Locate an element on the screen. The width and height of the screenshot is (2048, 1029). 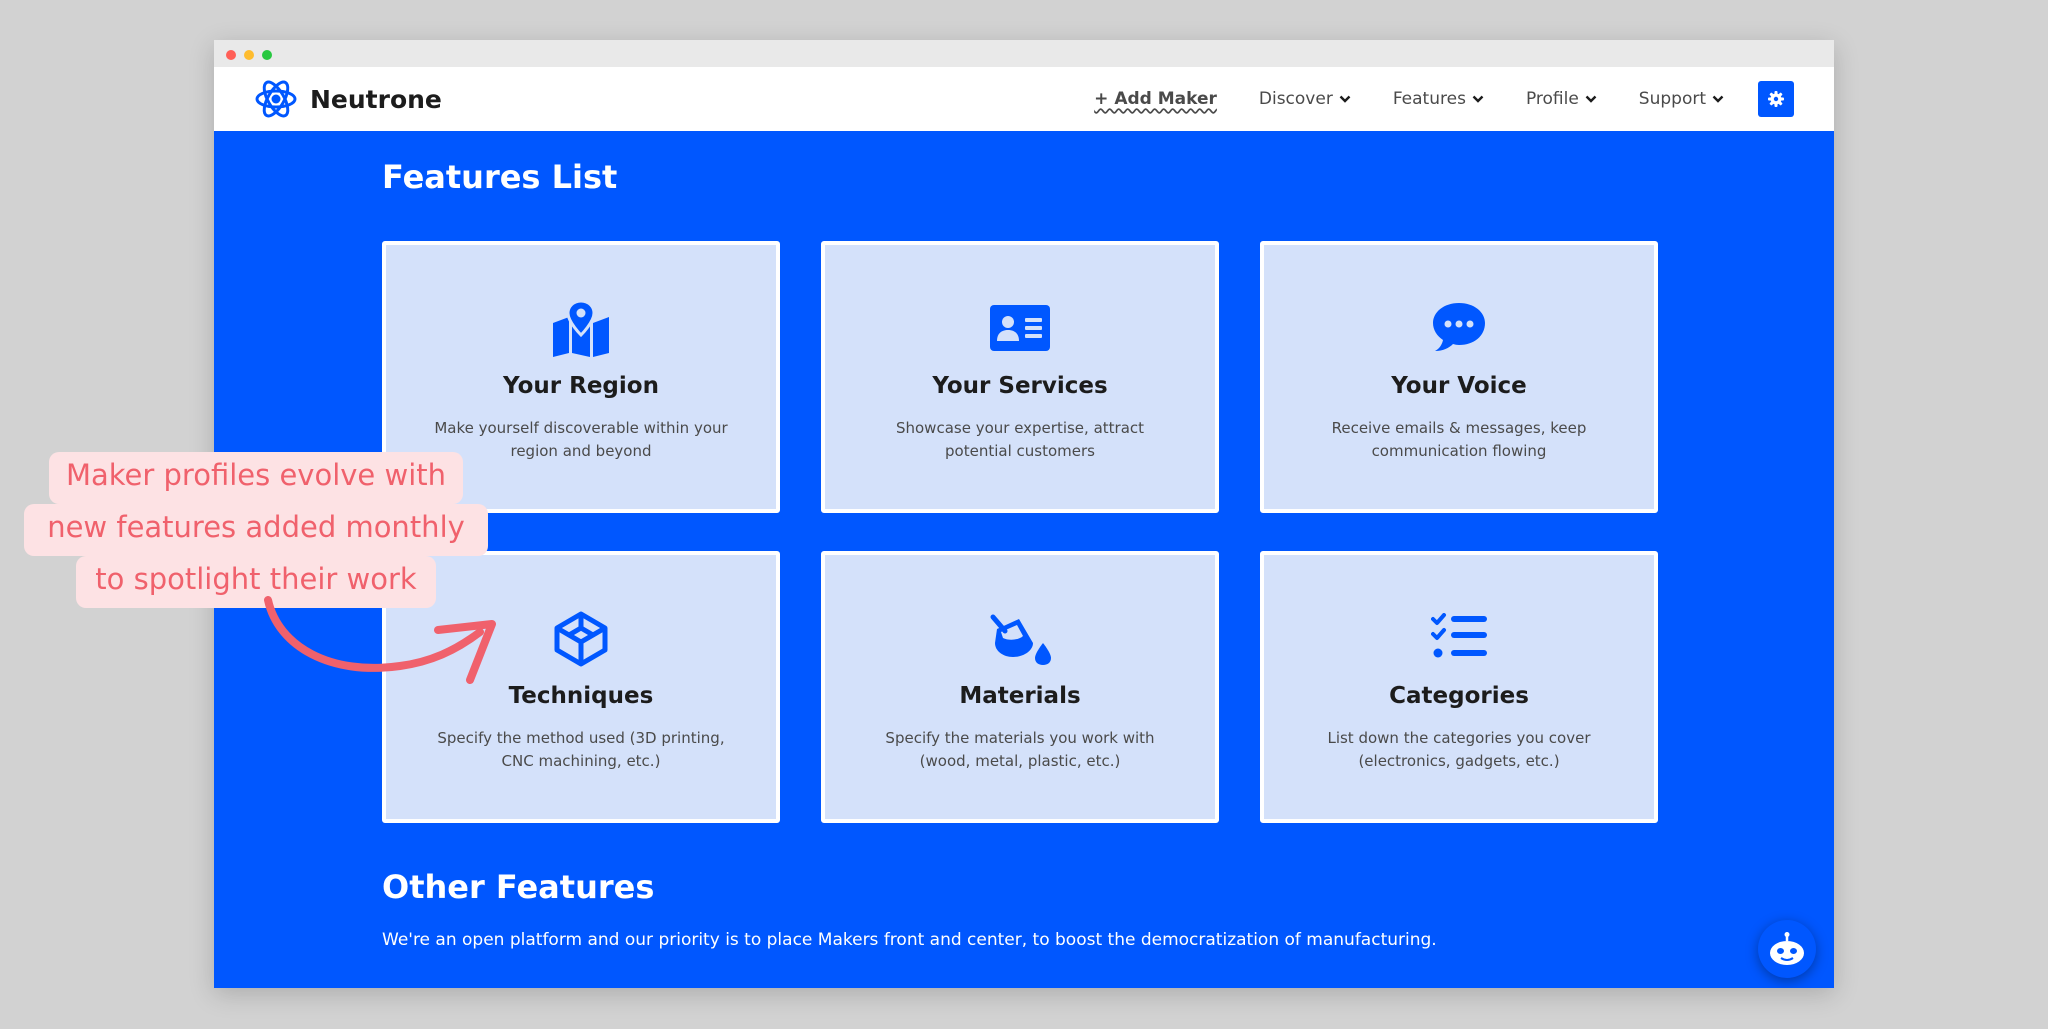
robot-icon is located at coordinates (1787, 948).